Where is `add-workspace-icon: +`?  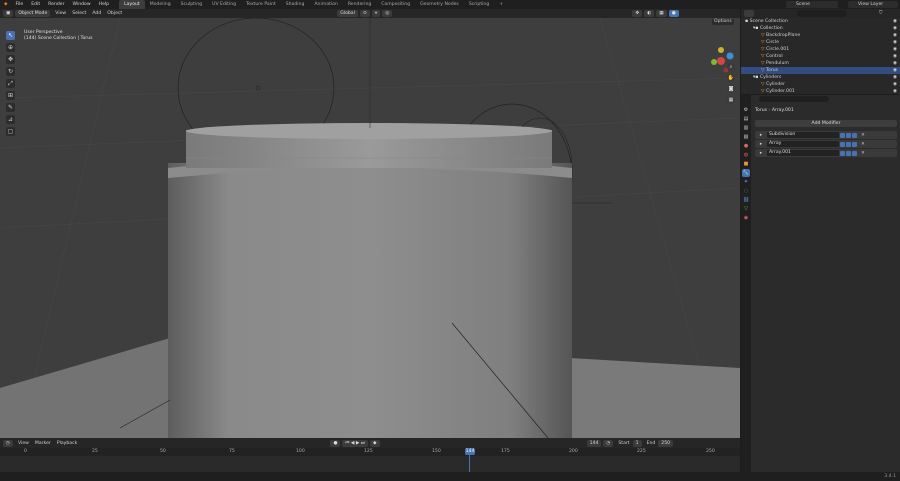
add-workspace-icon: + is located at coordinates (501, 4).